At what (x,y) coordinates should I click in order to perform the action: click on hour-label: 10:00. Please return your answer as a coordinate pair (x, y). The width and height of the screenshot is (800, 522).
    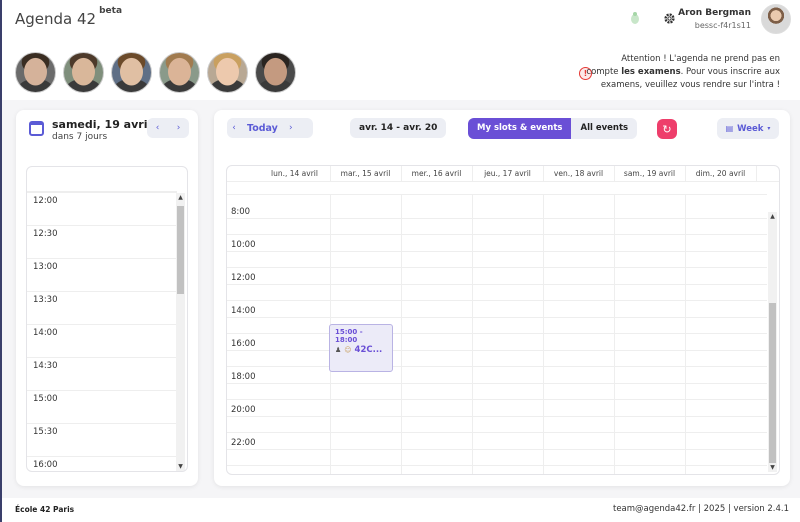
    Looking at the image, I should click on (243, 245).